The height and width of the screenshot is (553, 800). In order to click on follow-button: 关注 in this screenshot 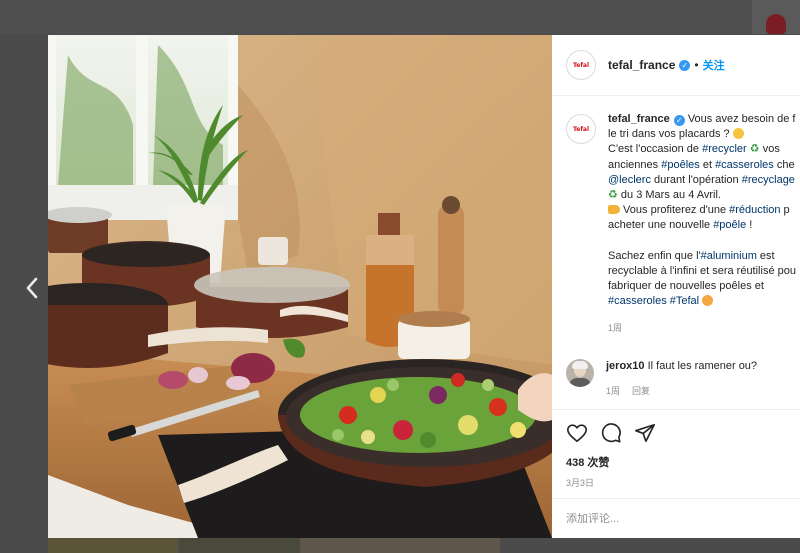, I will do `click(714, 65)`.